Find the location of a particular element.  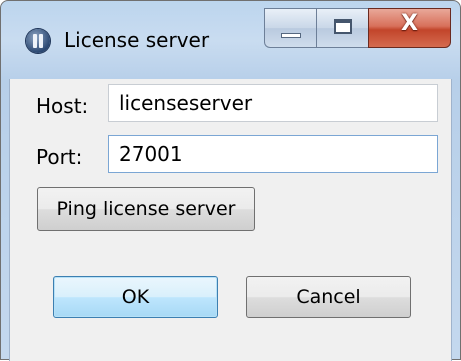

maximize-icon is located at coordinates (343, 26).